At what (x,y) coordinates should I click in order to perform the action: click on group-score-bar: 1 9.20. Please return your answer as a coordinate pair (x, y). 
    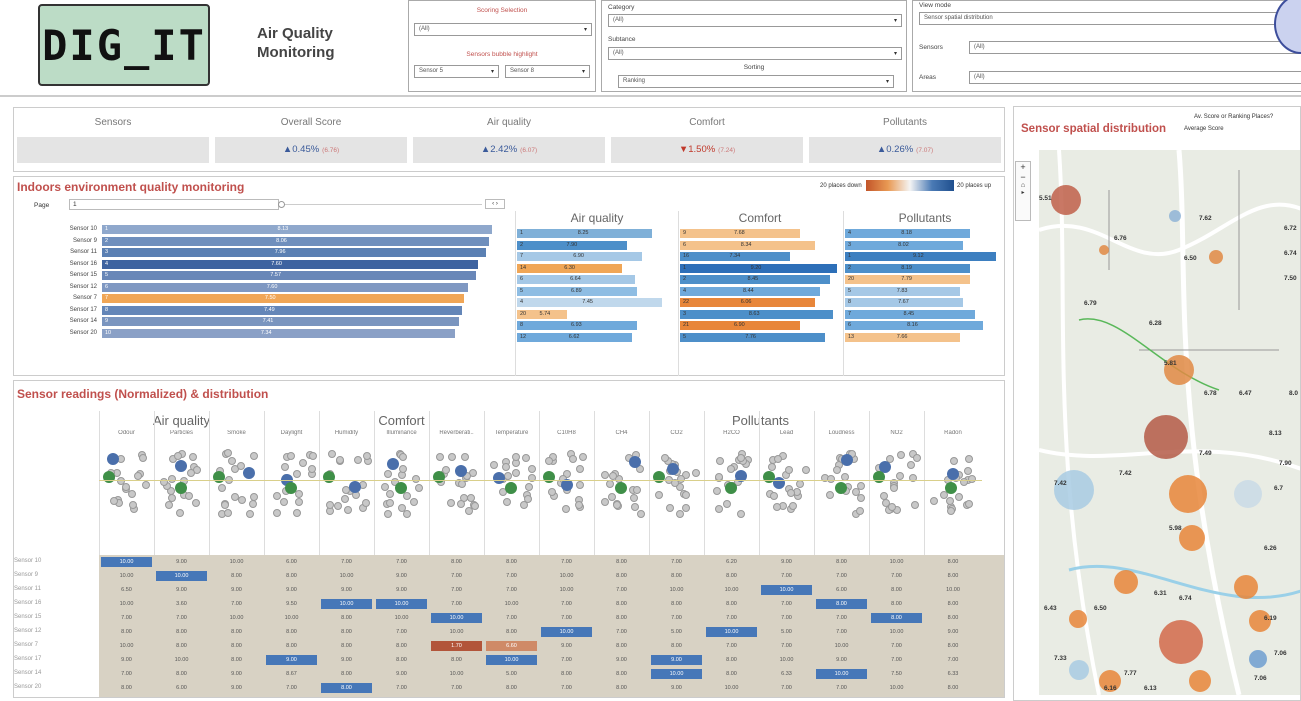
    Looking at the image, I should click on (758, 268).